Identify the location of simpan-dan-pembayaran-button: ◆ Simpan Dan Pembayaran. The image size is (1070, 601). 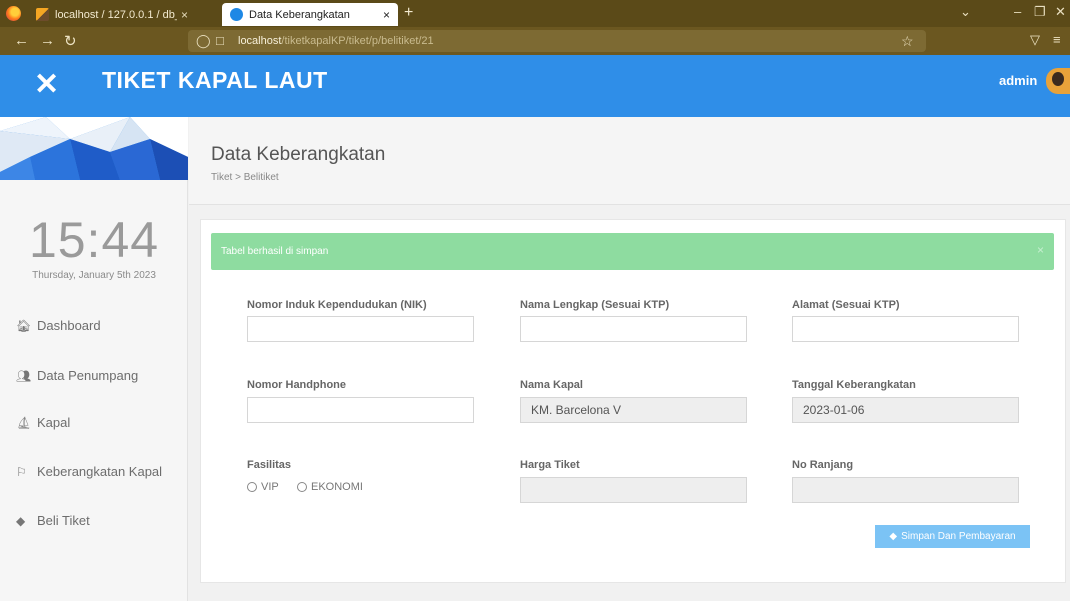
(952, 536).